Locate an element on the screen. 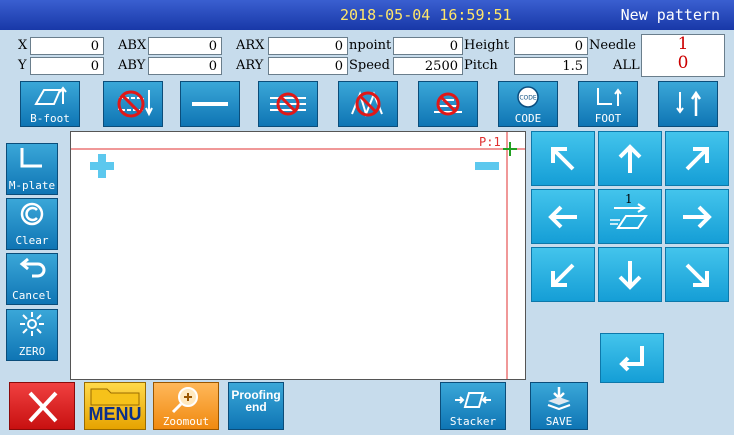  label-ary: ARY is located at coordinates (250, 65).